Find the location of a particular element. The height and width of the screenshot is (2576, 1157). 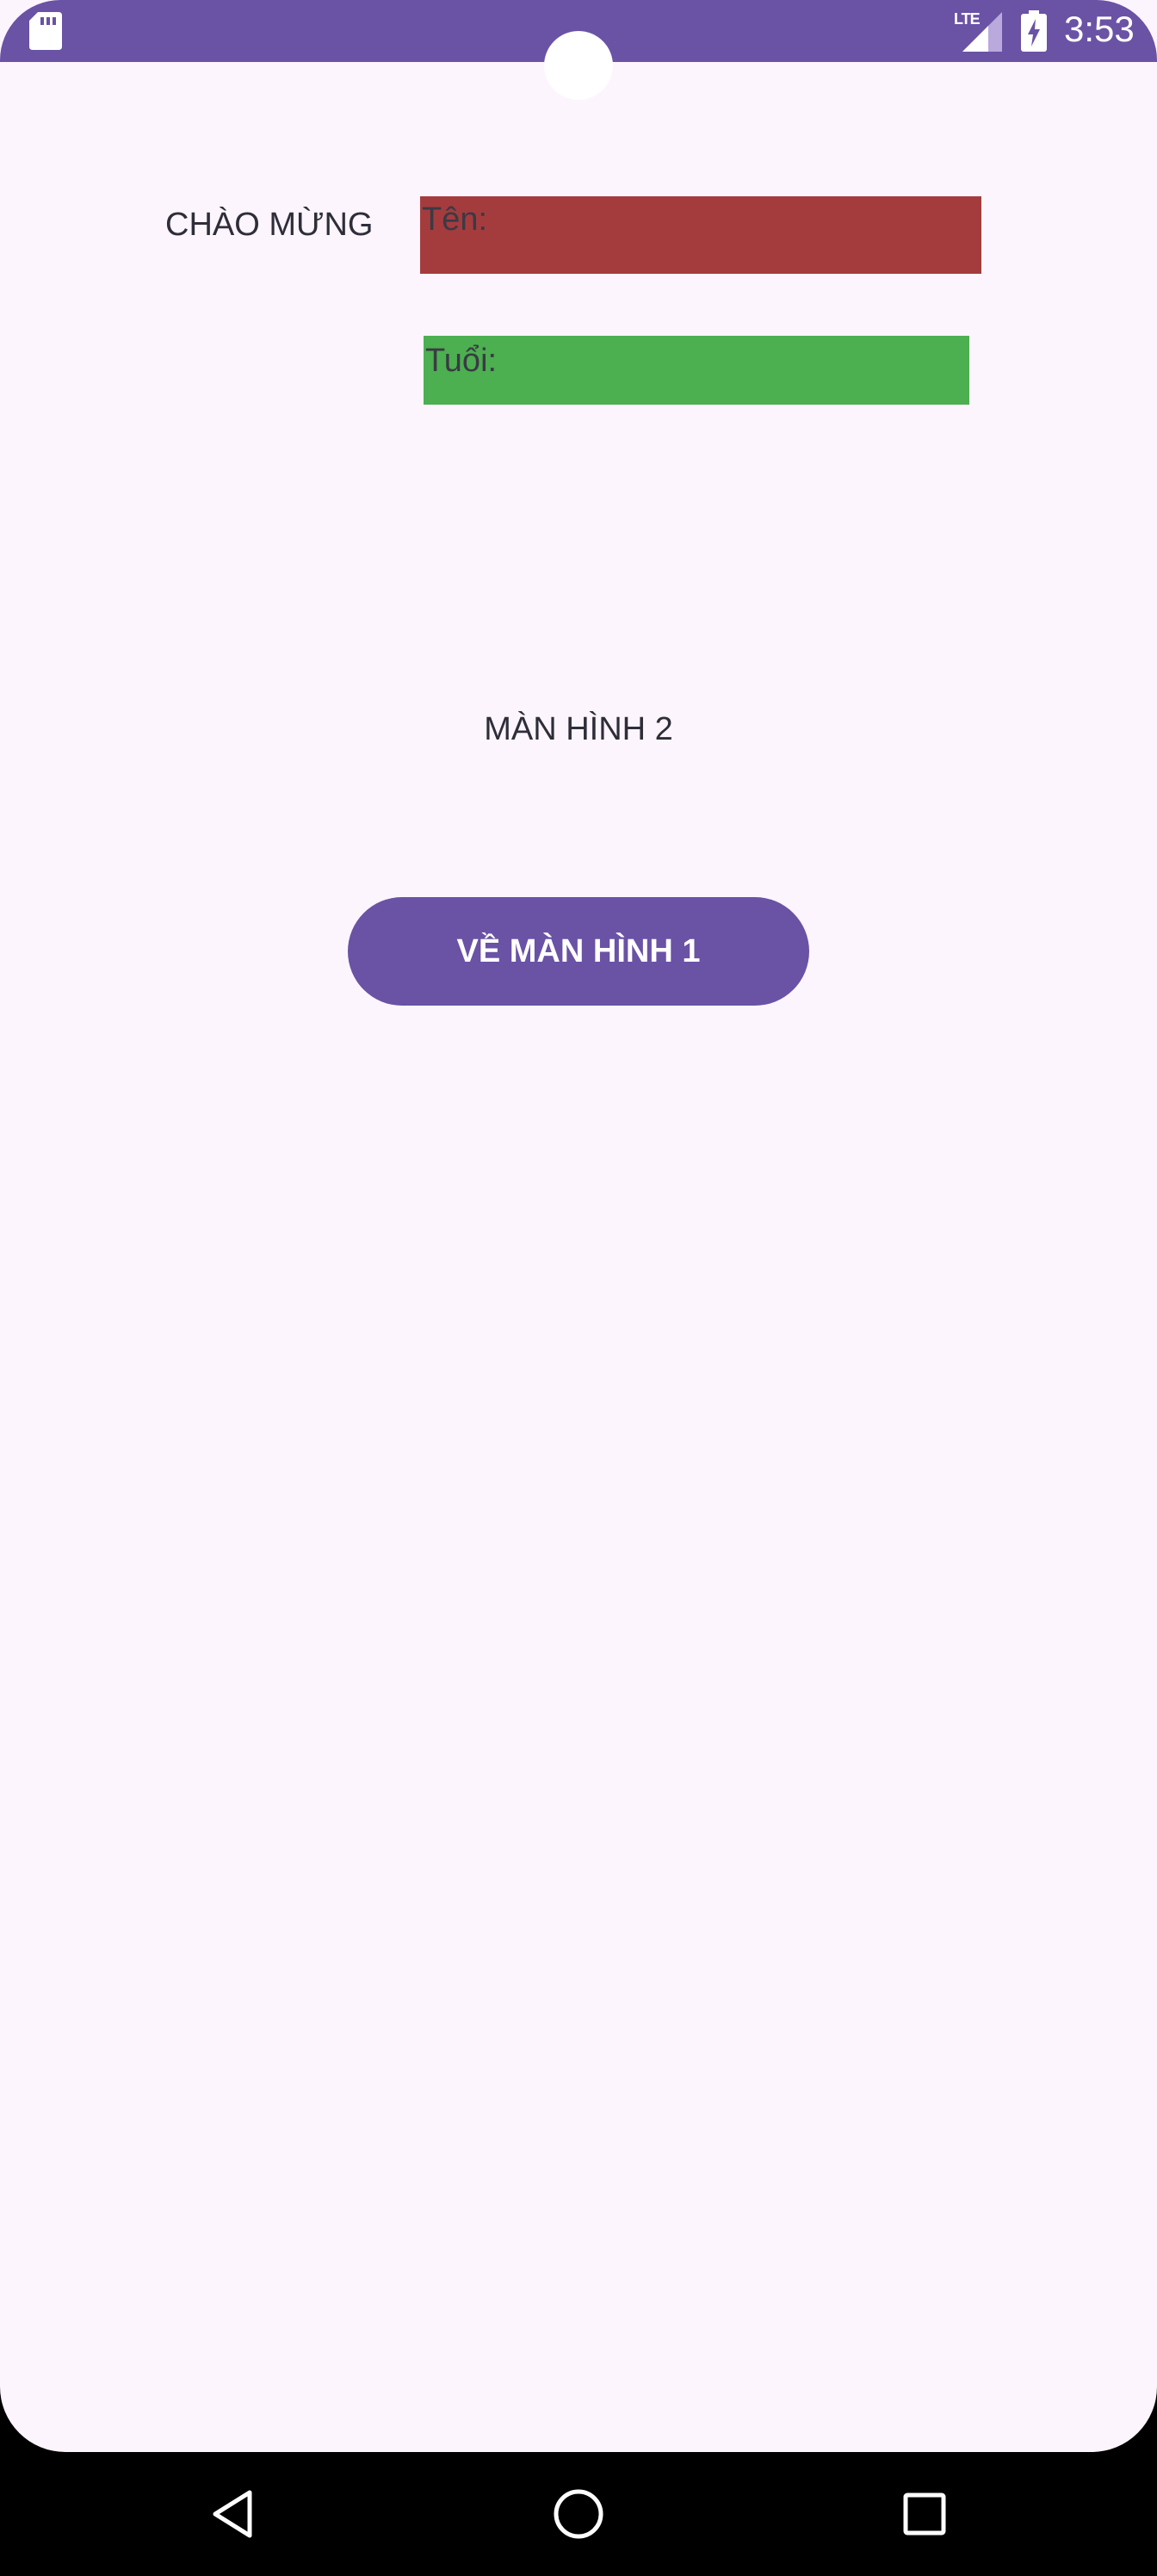

nav-back-button is located at coordinates (232, 2514).